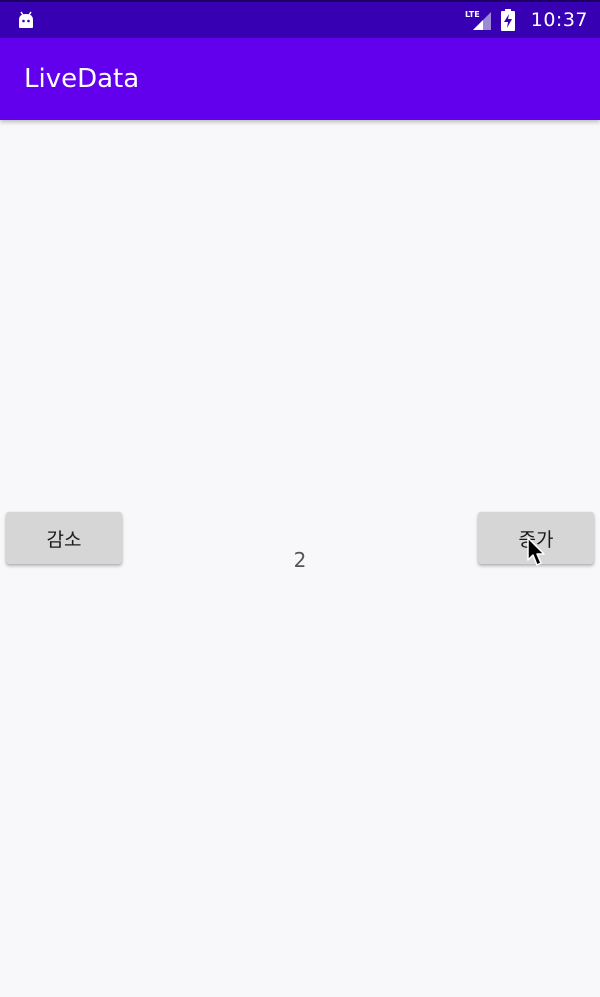  Describe the element at coordinates (479, 20) in the screenshot. I see `cell-signal-icon: LTE` at that location.